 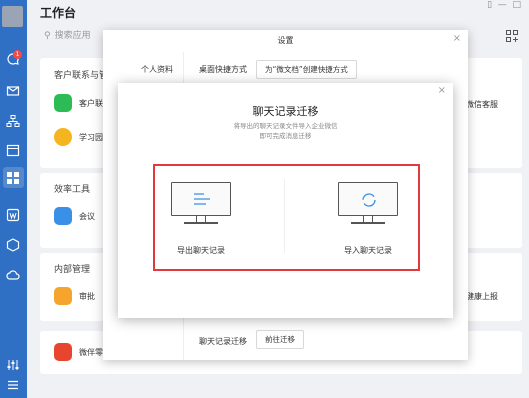 What do you see at coordinates (63, 352) in the screenshot?
I see `shop-icon` at bounding box center [63, 352].